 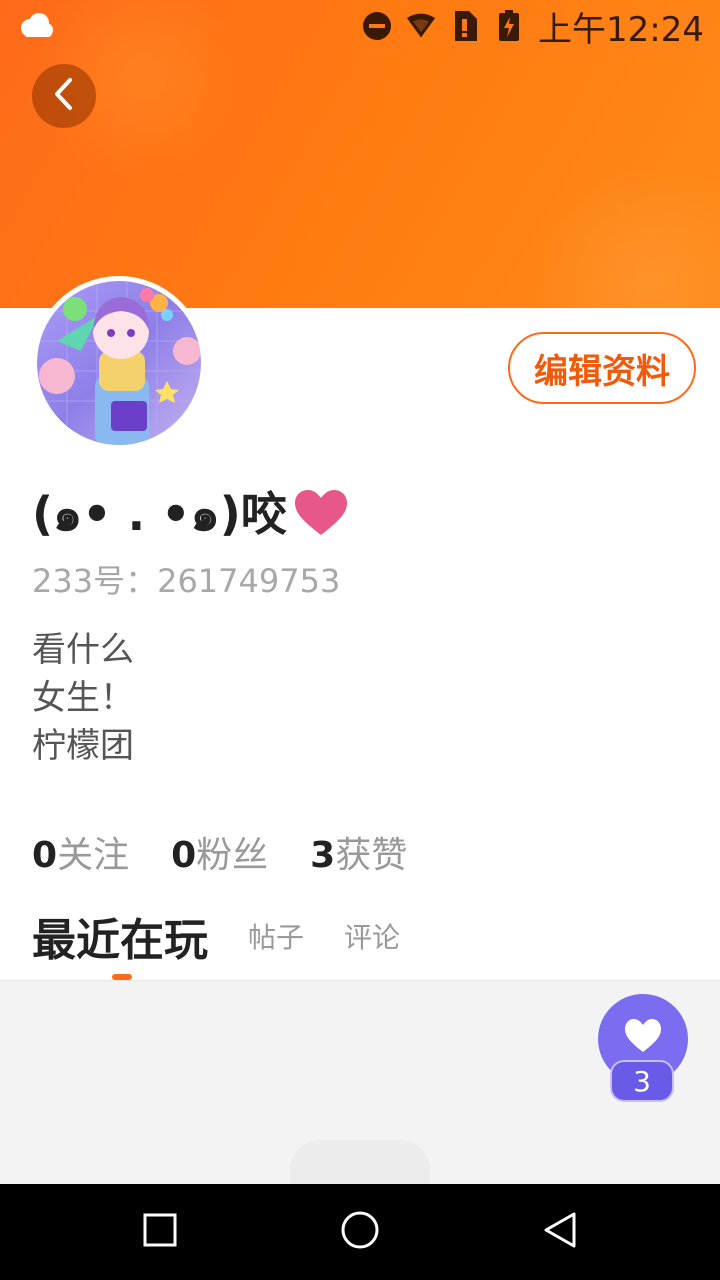 I want to click on recent-apps-button, so click(x=160, y=1232).